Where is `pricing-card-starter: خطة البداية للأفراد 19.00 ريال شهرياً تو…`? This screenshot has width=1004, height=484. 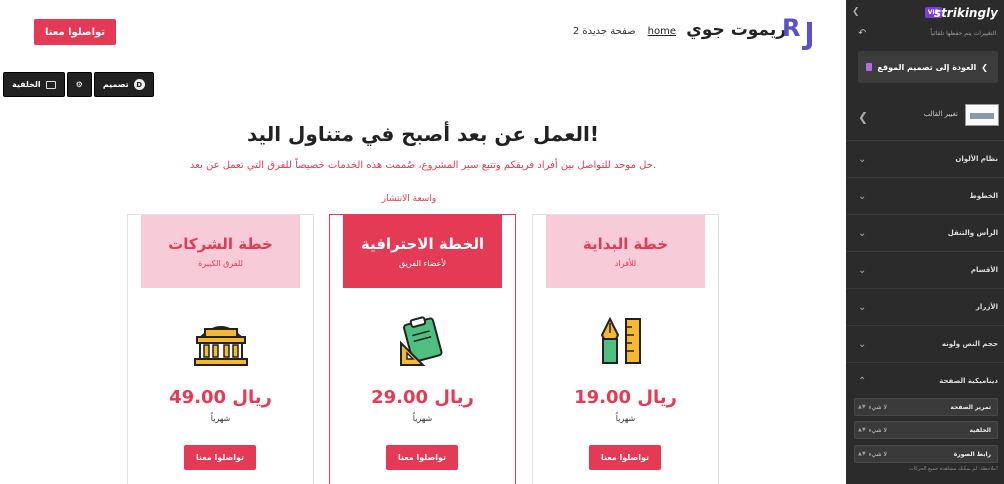 pricing-card-starter: خطة البداية للأفراد 19.00 ريال شهرياً تو… is located at coordinates (625, 349).